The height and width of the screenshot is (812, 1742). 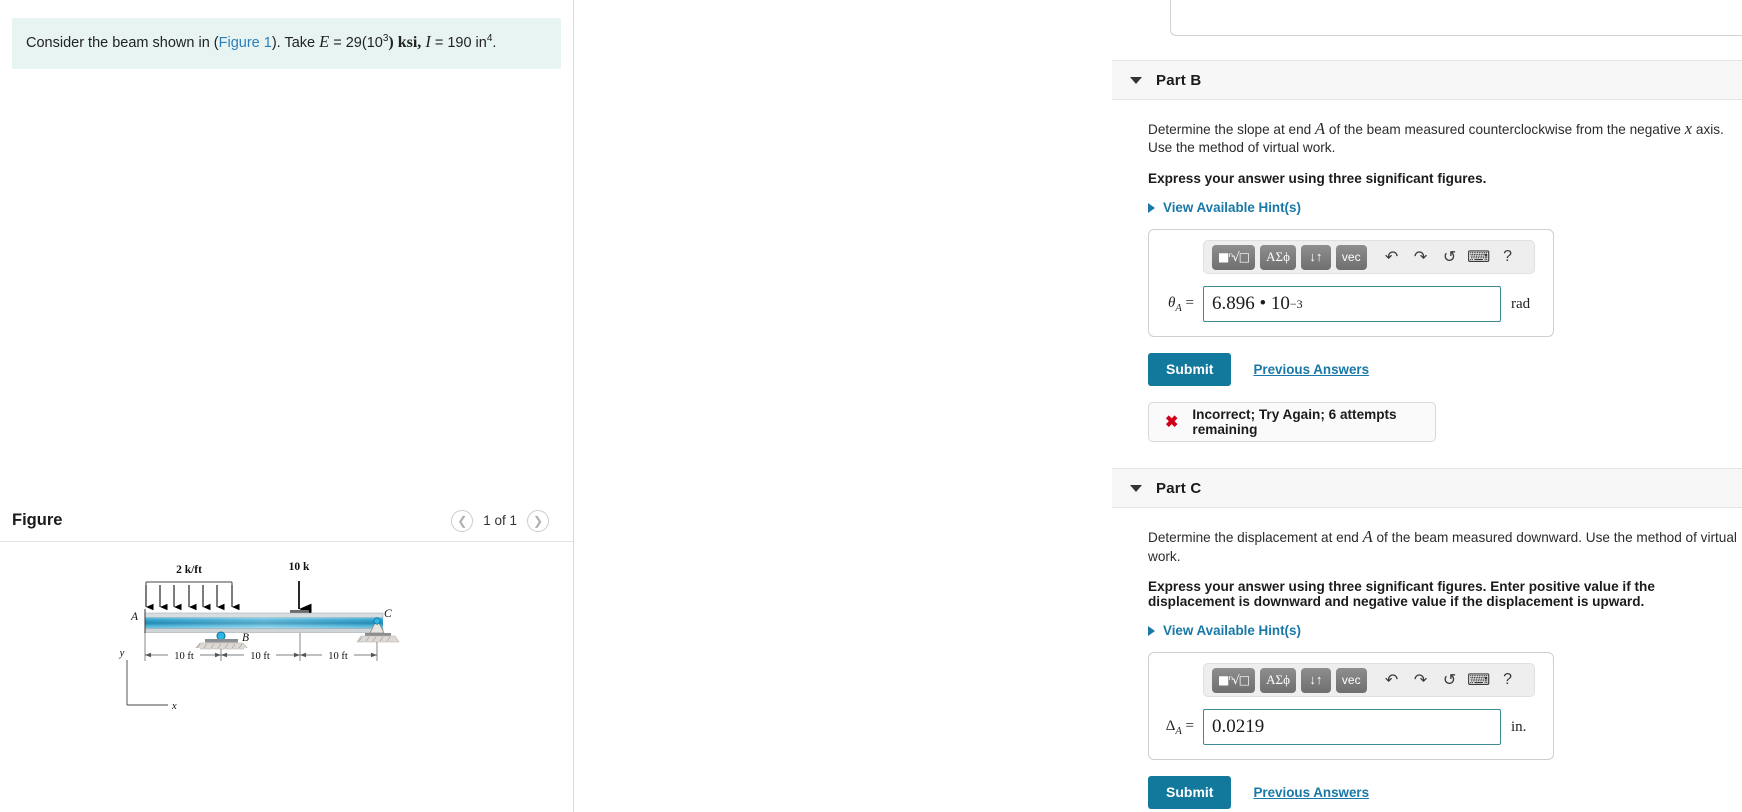 I want to click on error-x-icon: ✖, so click(x=1172, y=423).